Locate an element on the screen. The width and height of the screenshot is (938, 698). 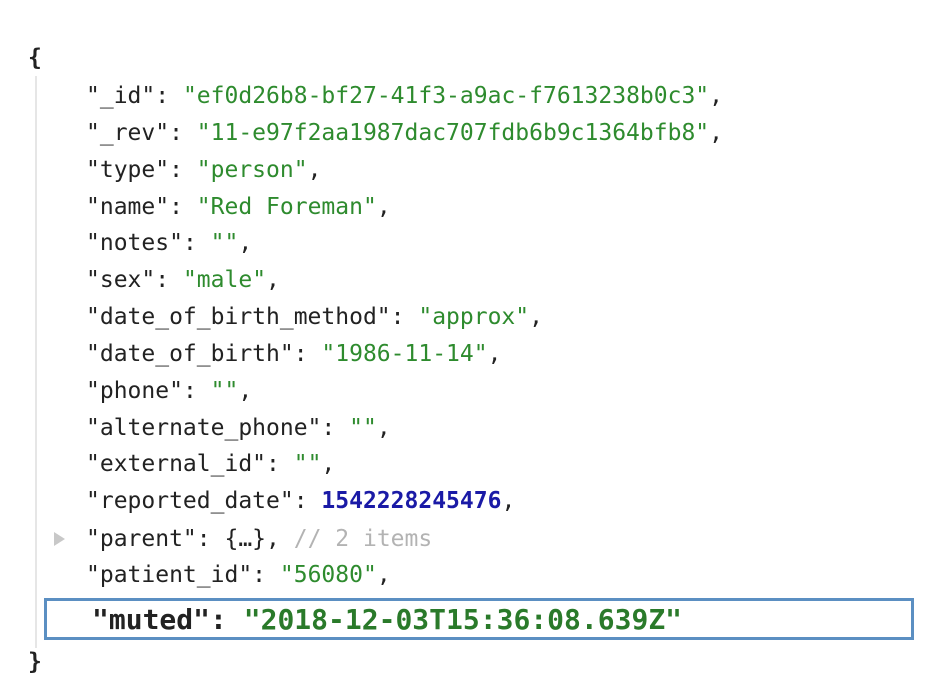
value: "person" is located at coordinates (252, 170).